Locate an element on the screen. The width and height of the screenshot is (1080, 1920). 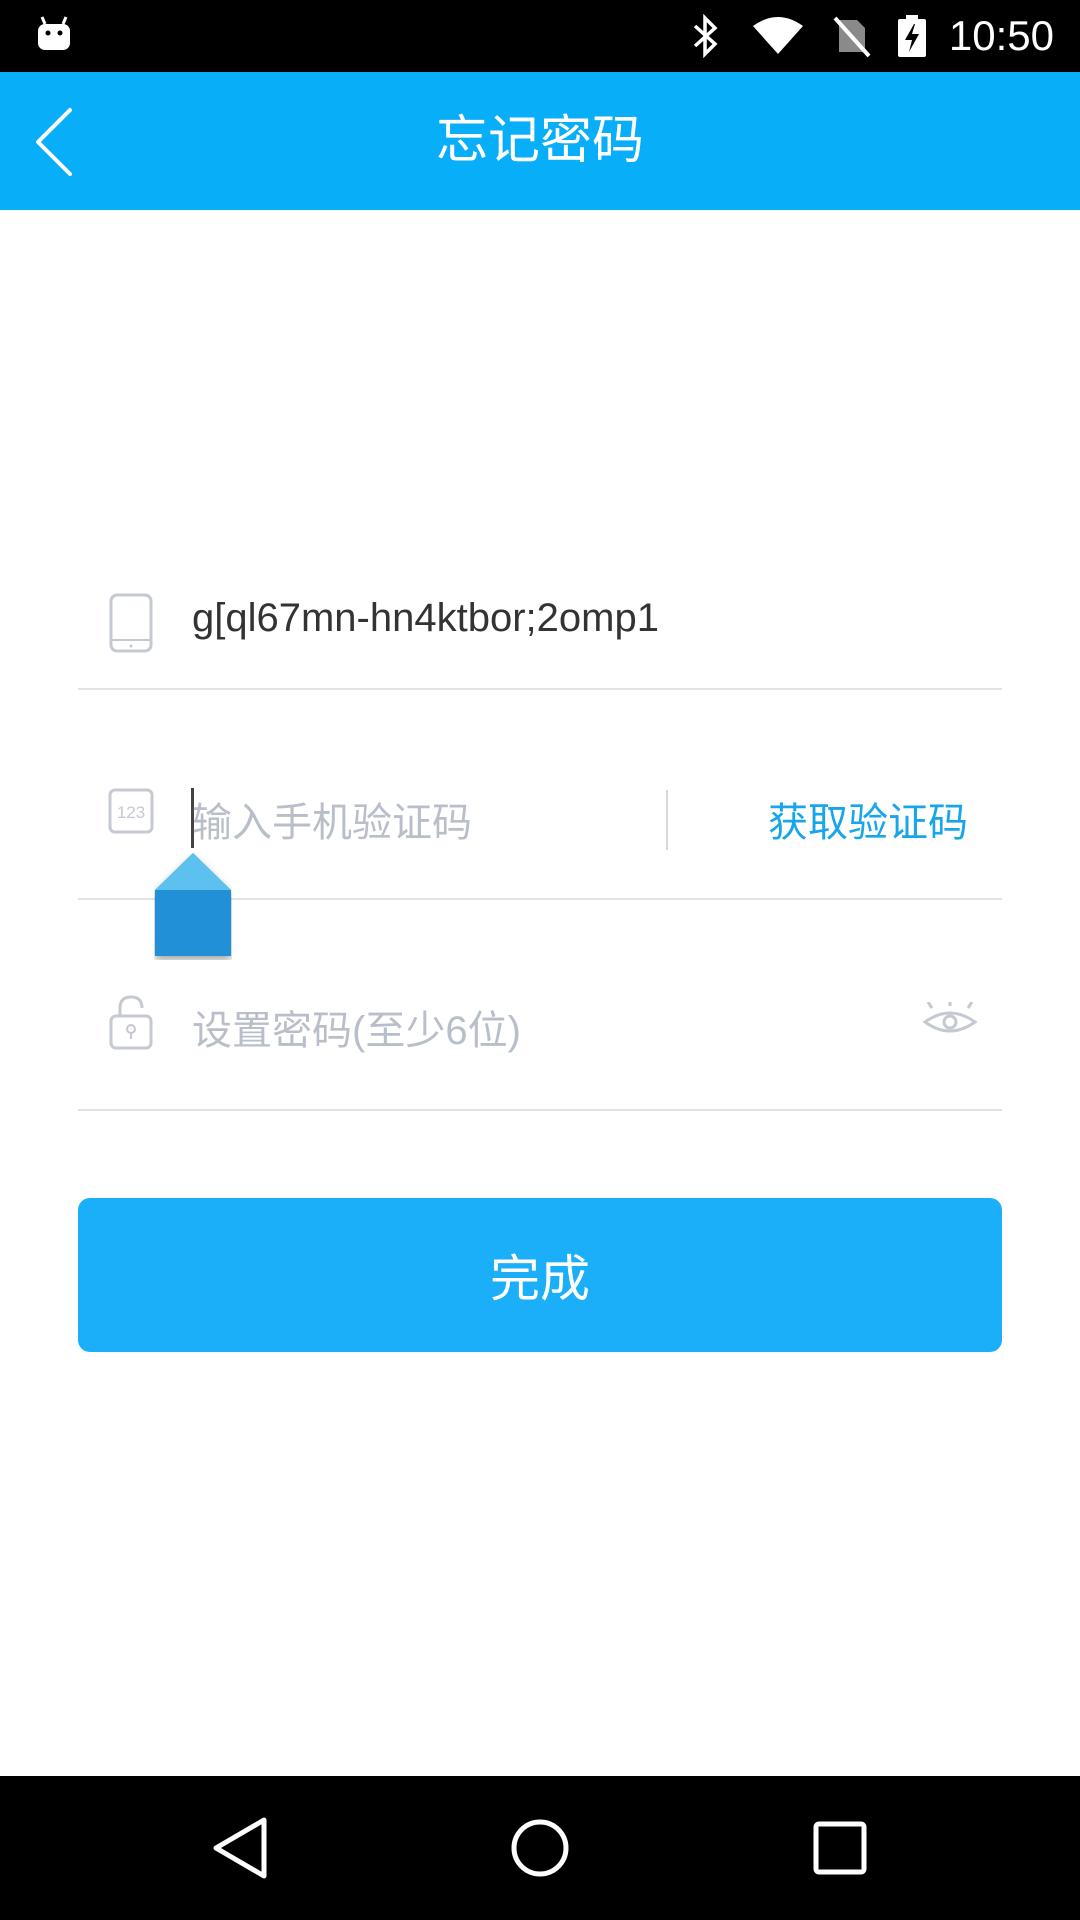
eye-icon is located at coordinates (950, 1022).